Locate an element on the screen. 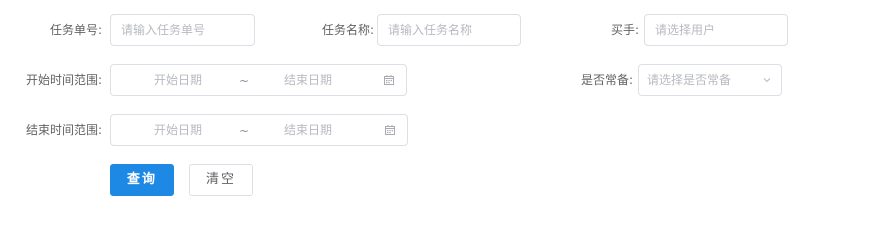 This screenshot has height=240, width=884. chevron-down-icon is located at coordinates (767, 80).